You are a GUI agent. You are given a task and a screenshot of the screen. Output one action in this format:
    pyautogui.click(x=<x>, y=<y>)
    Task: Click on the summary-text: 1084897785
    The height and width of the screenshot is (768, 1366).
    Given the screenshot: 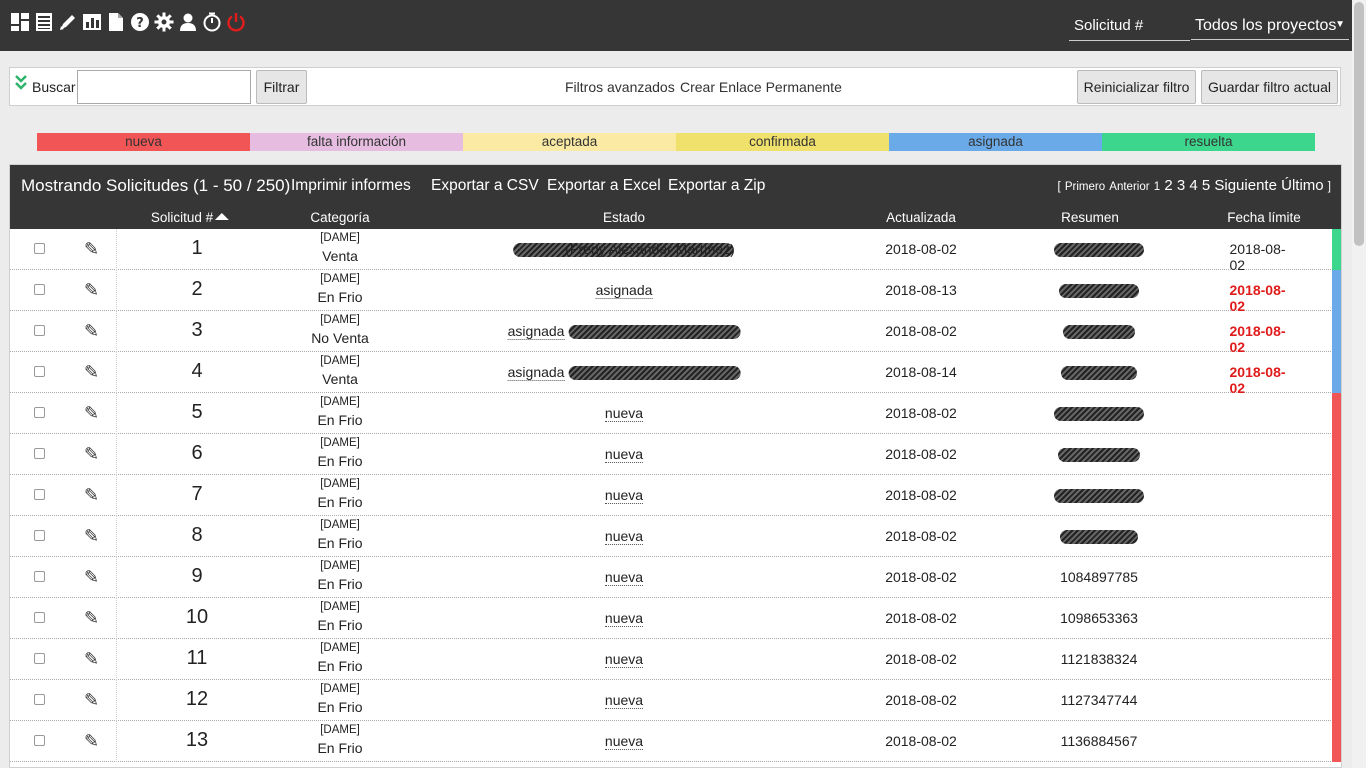 What is the action you would take?
    pyautogui.click(x=1099, y=577)
    